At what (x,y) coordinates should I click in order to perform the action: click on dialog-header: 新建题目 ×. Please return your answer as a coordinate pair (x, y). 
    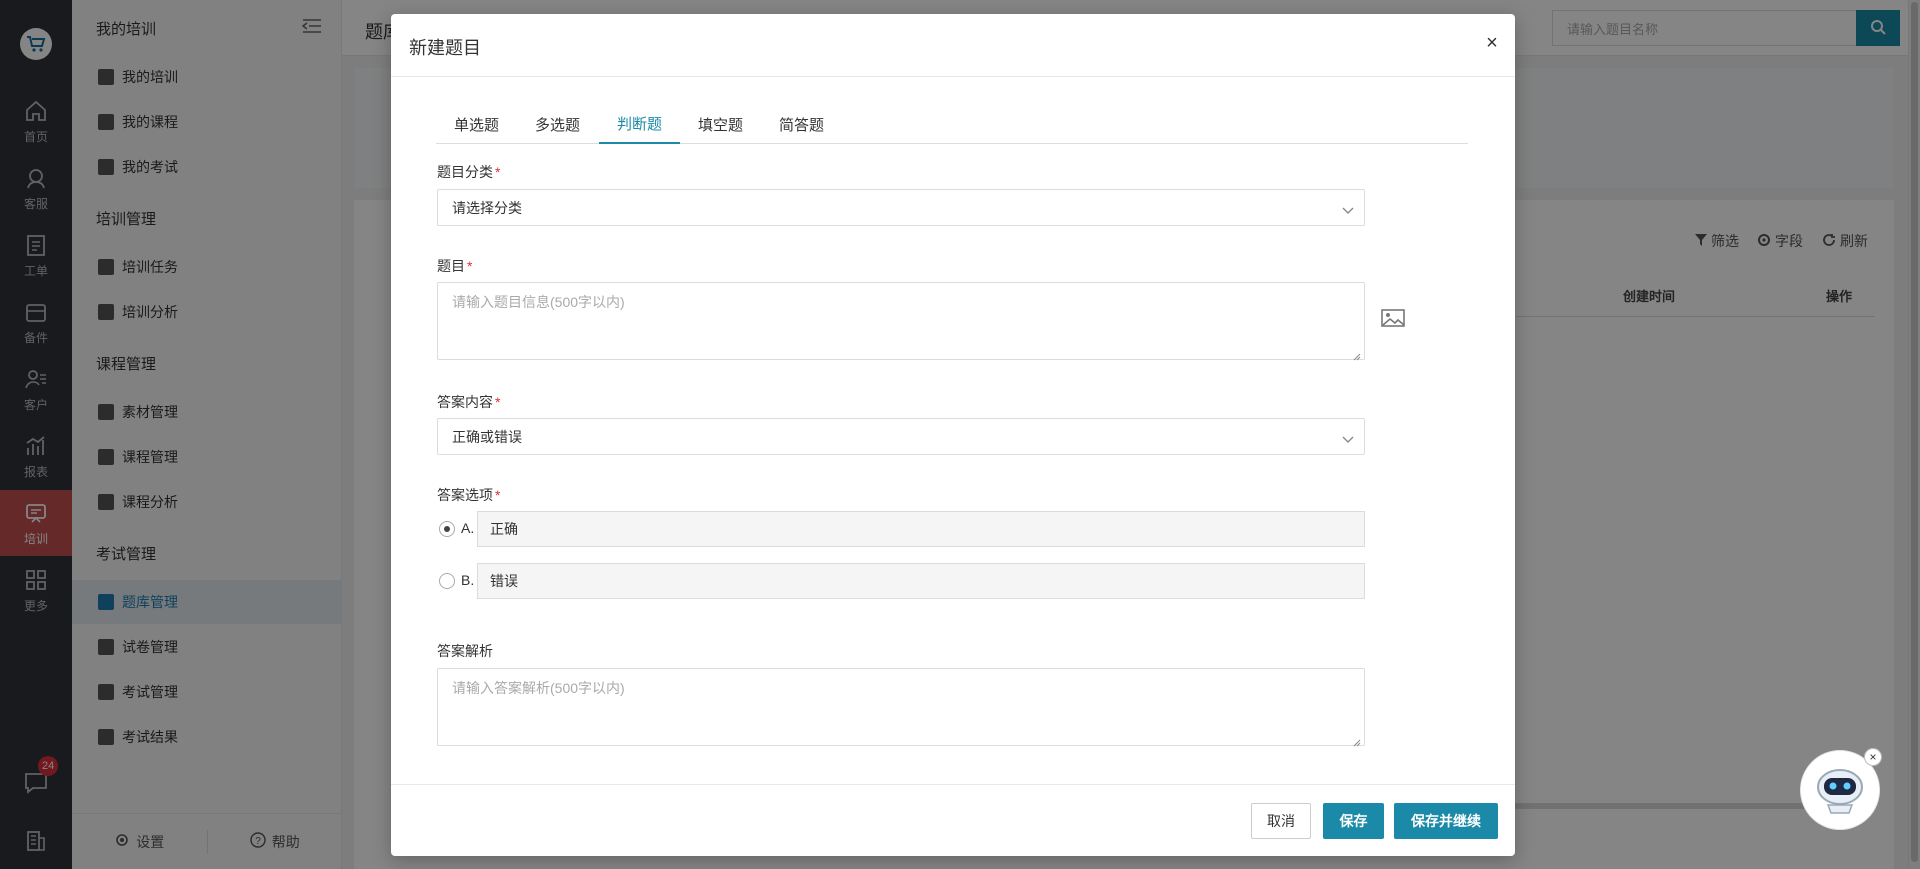
    Looking at the image, I should click on (953, 45).